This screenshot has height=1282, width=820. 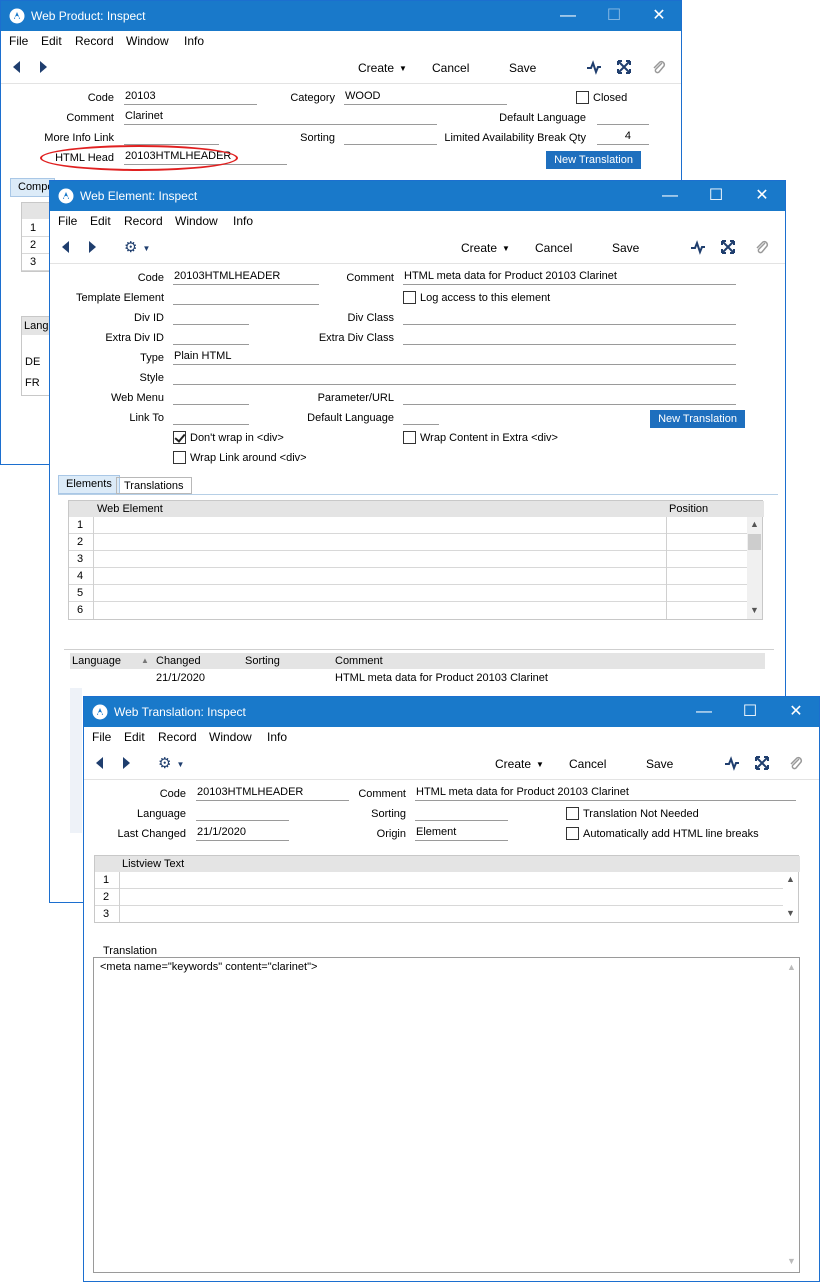 What do you see at coordinates (18, 41) in the screenshot?
I see `menu-file: File` at bounding box center [18, 41].